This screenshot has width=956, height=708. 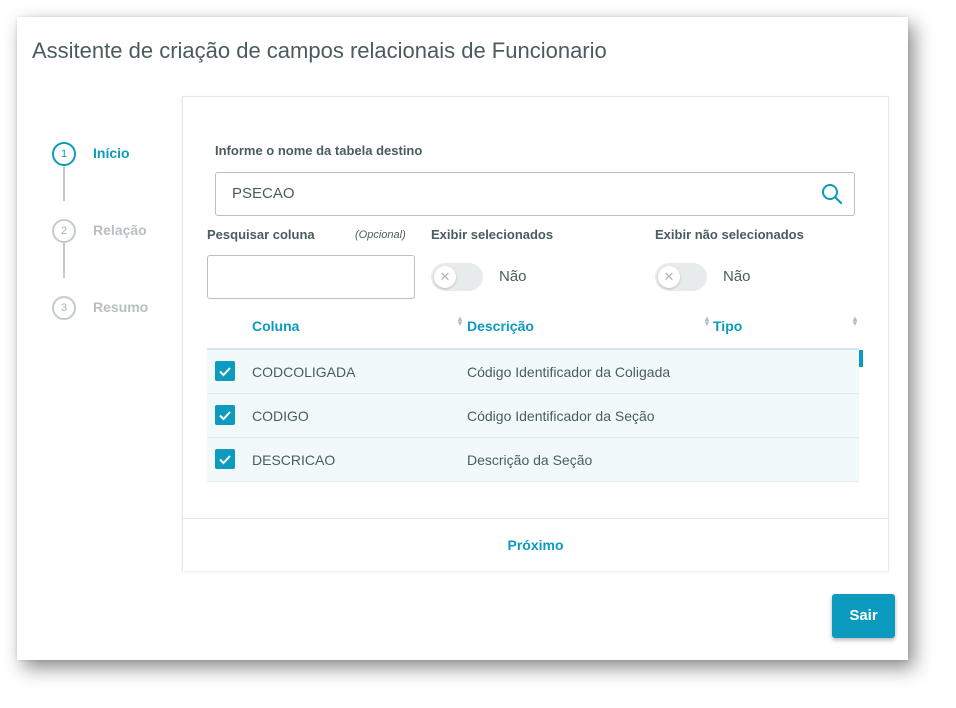 I want to click on exit-button: Sair, so click(x=863, y=616).